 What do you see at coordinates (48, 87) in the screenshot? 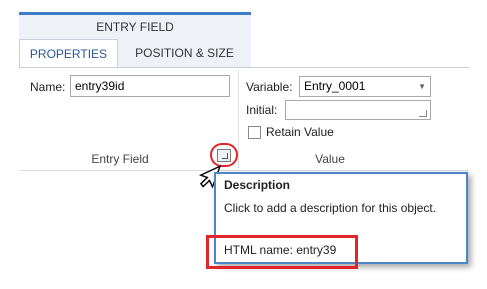
I see `name-label: Name:` at bounding box center [48, 87].